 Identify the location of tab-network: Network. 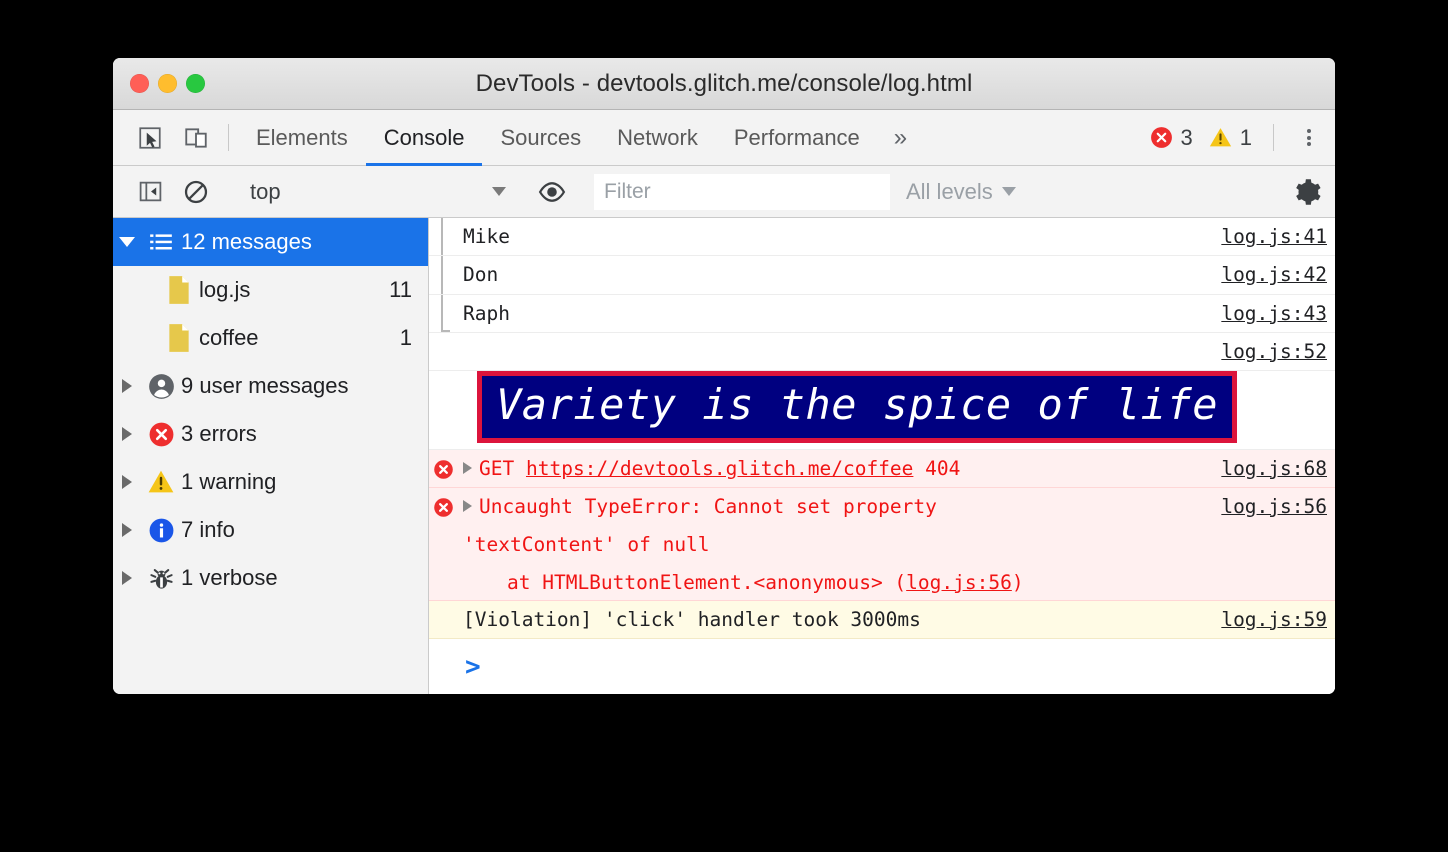
(657, 137).